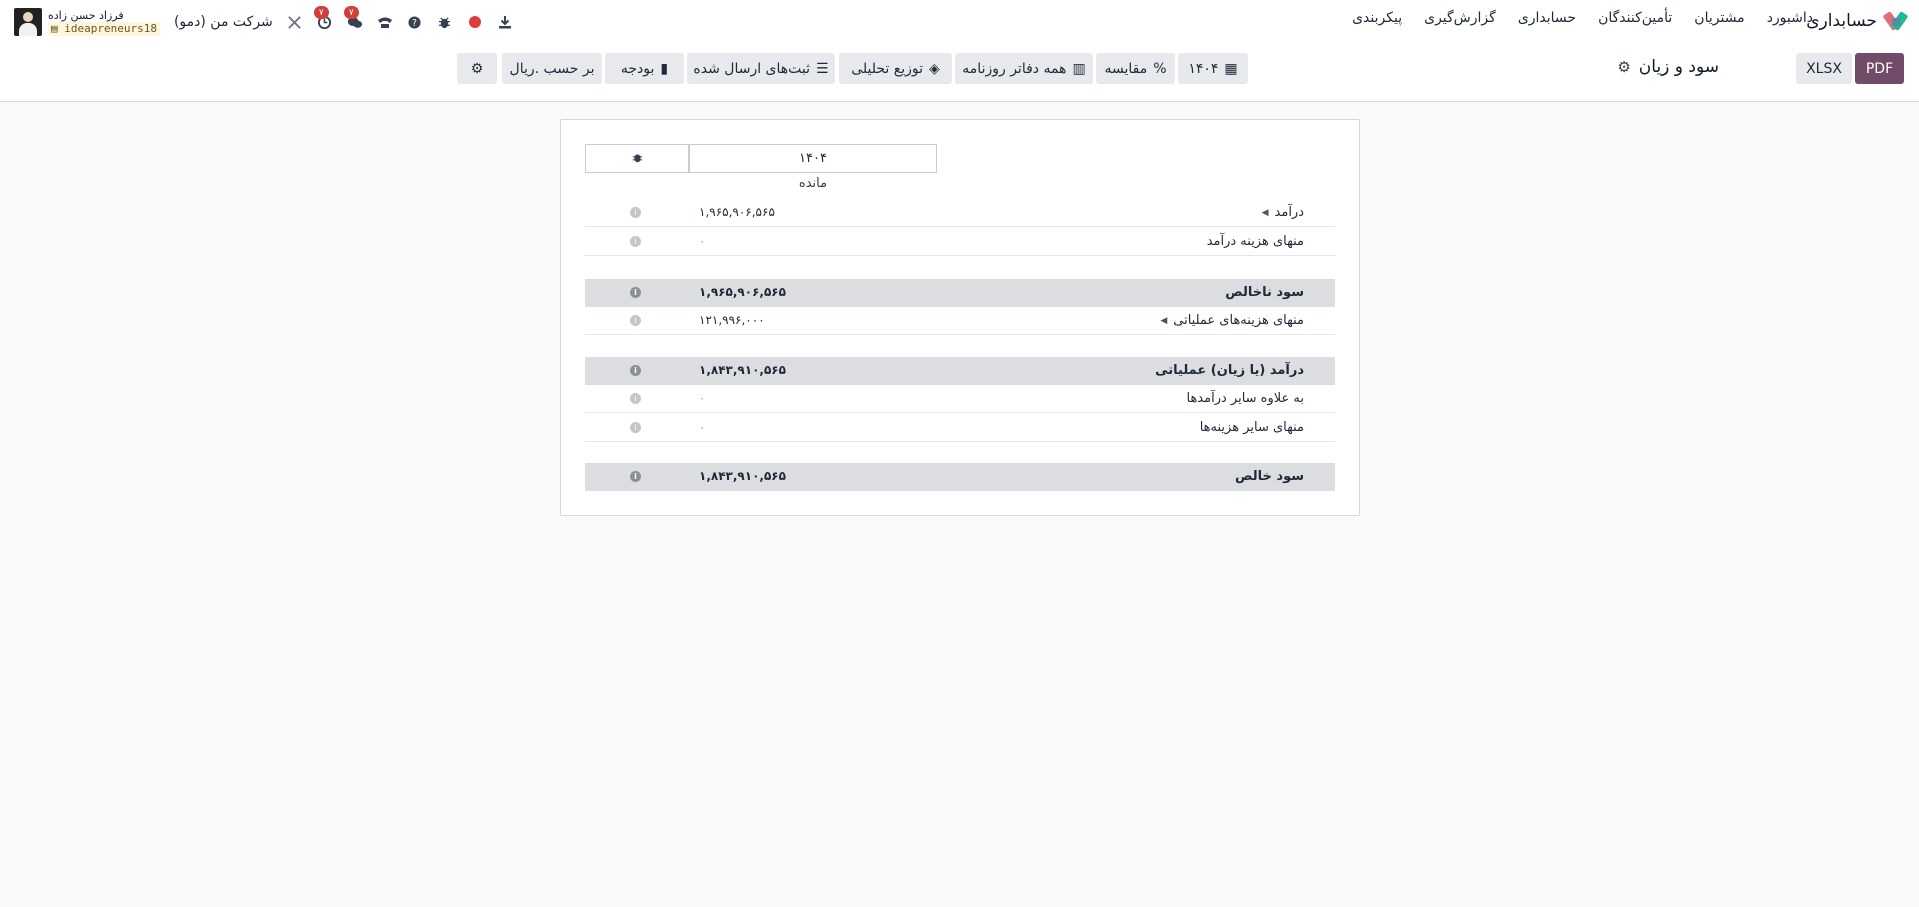 The image size is (1919, 907). Describe the element at coordinates (1245, 398) in the screenshot. I see `row-label: به علاوه سایر درآمدها` at that location.